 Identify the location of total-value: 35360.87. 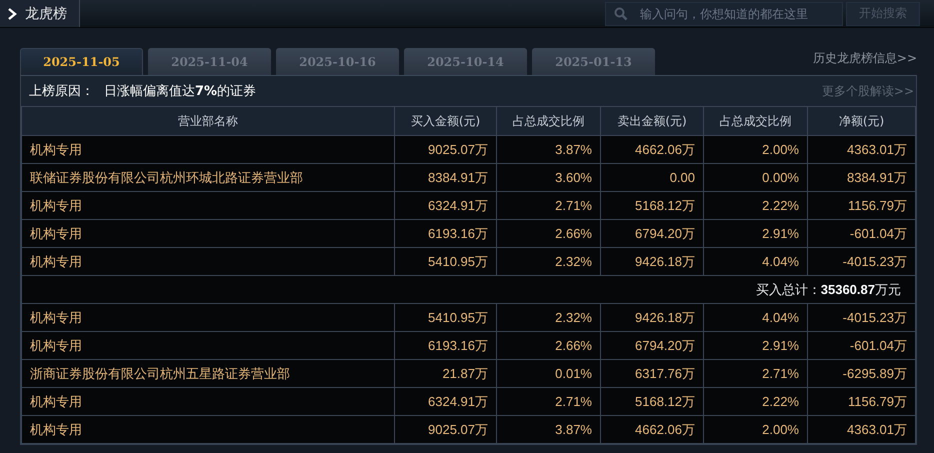
(847, 289).